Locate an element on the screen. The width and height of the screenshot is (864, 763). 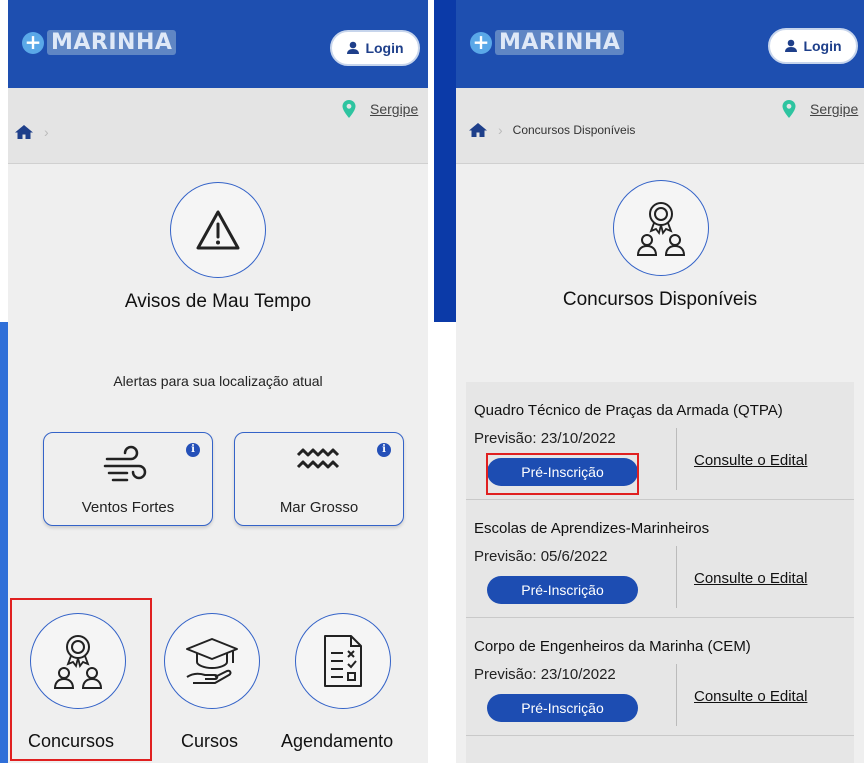
alert-card-strong-winds: i Ventos Fortes is located at coordinates (128, 479).